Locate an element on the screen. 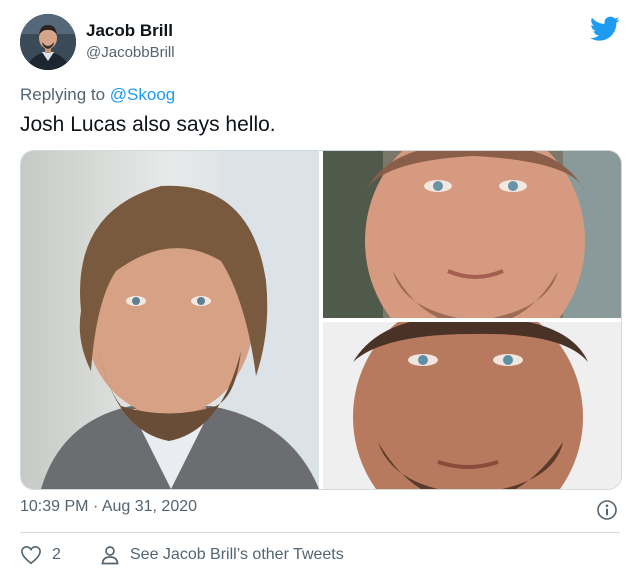 The image size is (640, 581). tweet-text: Josh Lucas also says hello. is located at coordinates (148, 124).